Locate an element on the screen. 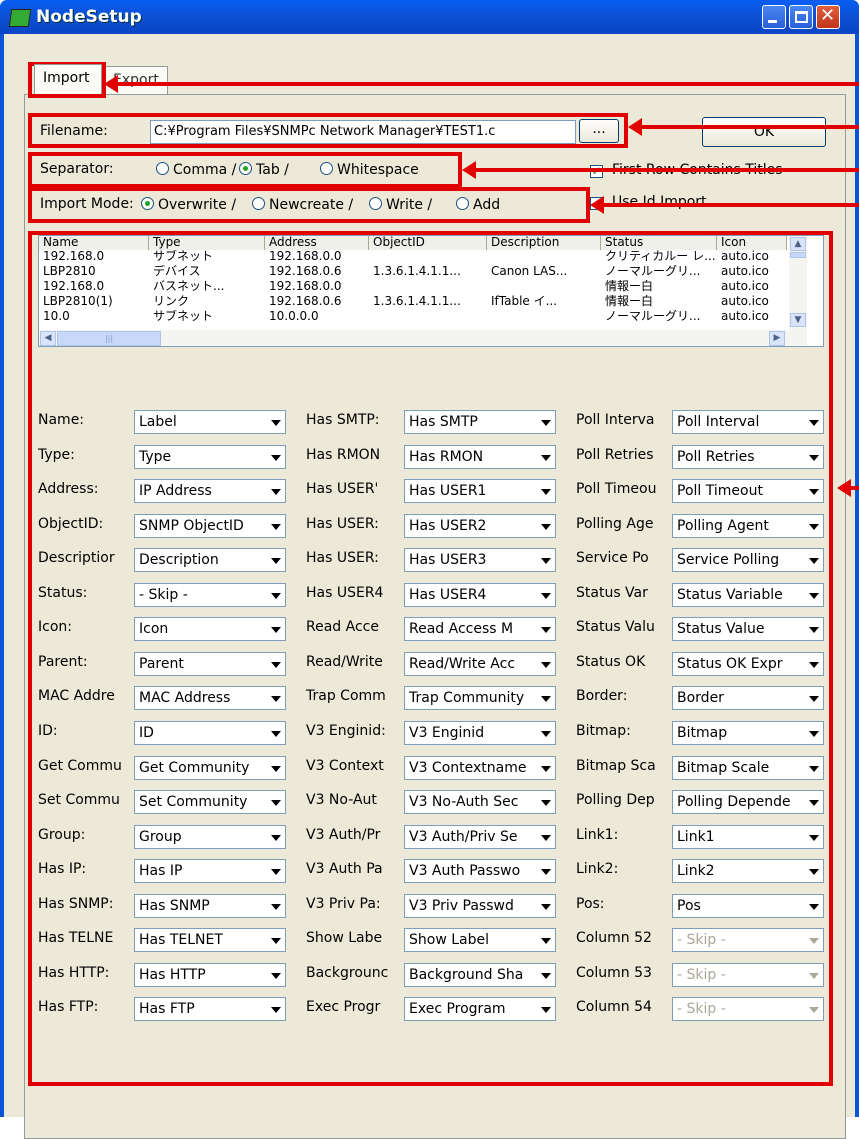 The width and height of the screenshot is (859, 1139). tab-import: Import is located at coordinates (68, 79).